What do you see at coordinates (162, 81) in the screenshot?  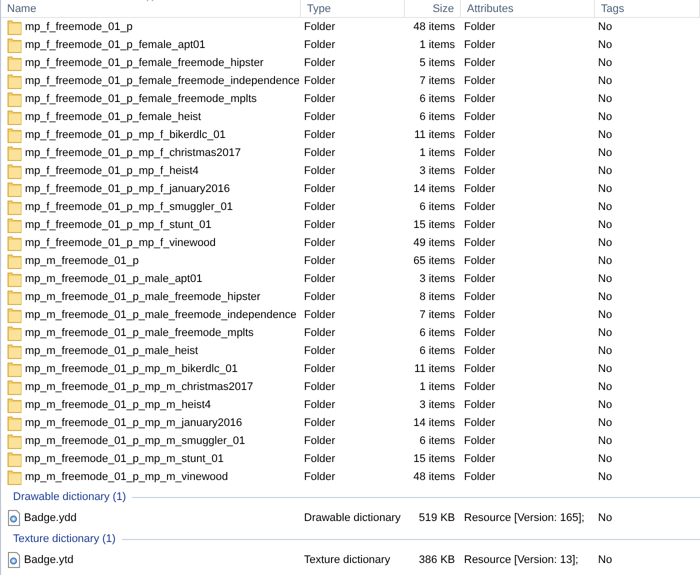 I see `file-name: mp_f_freemode_01_p_female_freemode_independence` at bounding box center [162, 81].